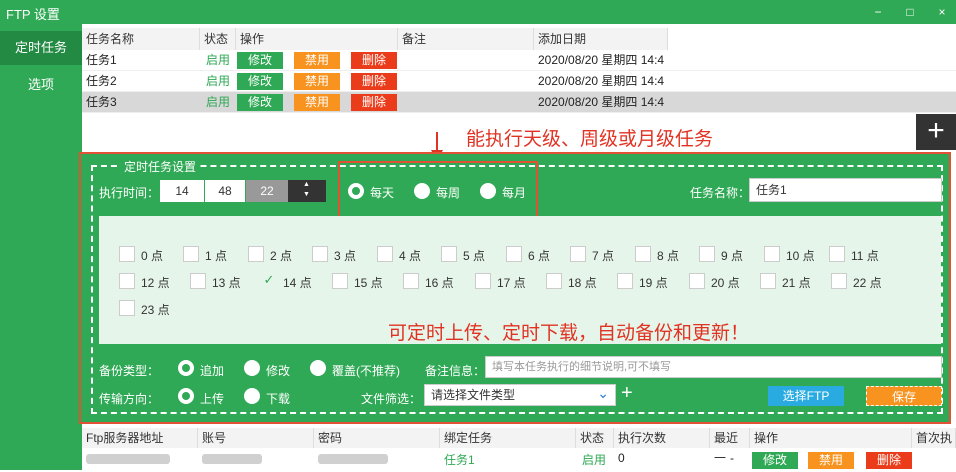 The height and width of the screenshot is (472, 956). What do you see at coordinates (590, 139) in the screenshot?
I see `annotation-frequency: 能执行天级、周级或月级任务` at bounding box center [590, 139].